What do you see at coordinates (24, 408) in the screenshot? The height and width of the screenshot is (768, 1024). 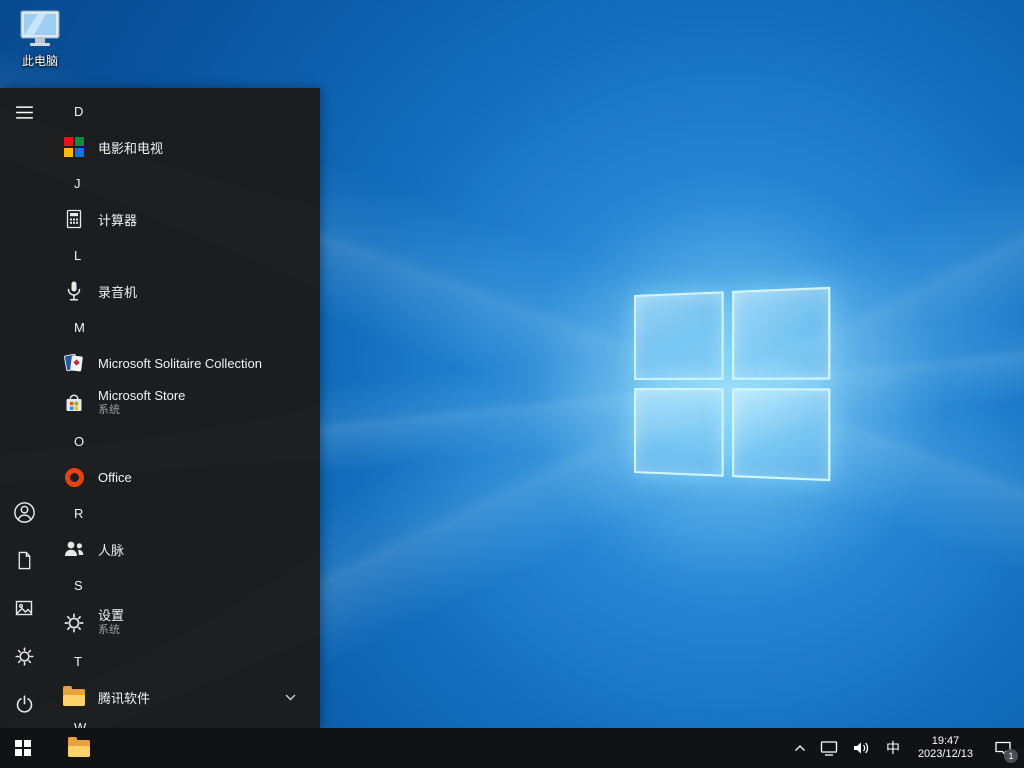 I see `start-menu-rail` at bounding box center [24, 408].